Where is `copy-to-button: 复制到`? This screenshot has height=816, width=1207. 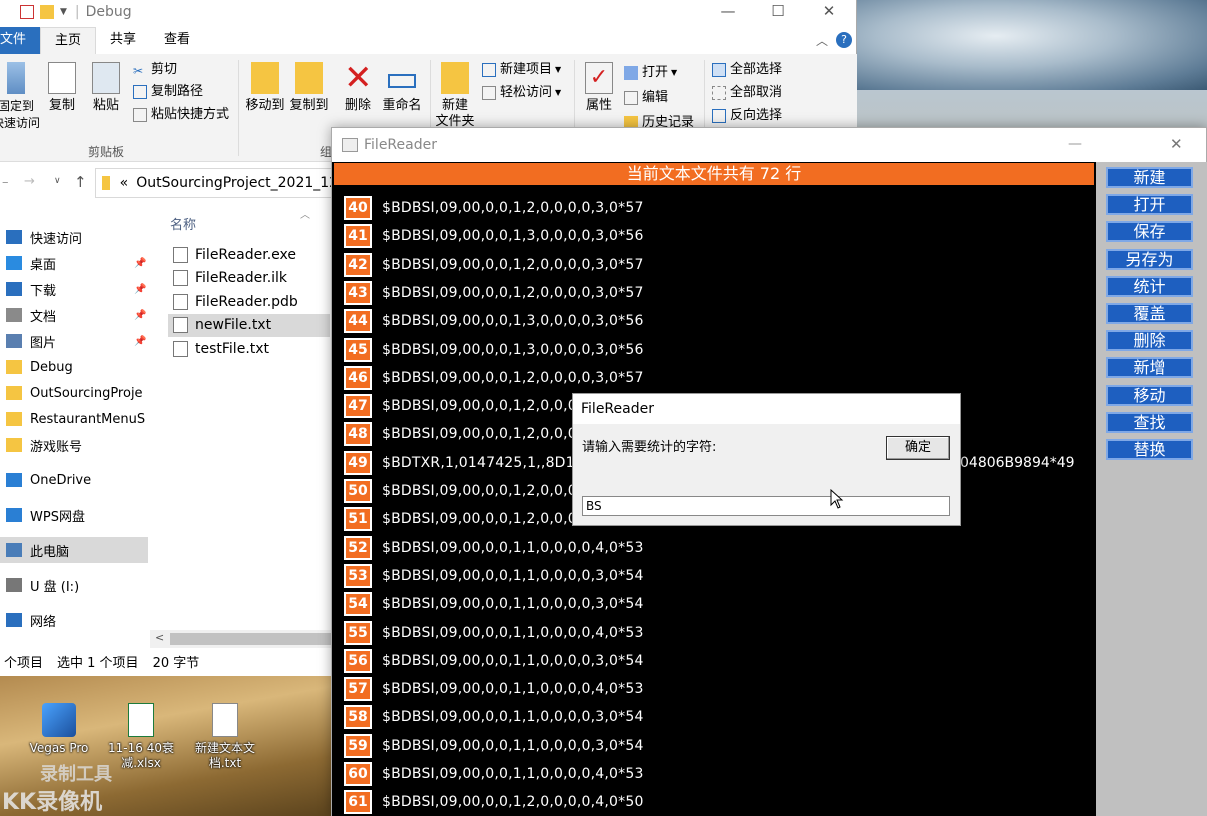
copy-to-button: 复制到 is located at coordinates (309, 88).